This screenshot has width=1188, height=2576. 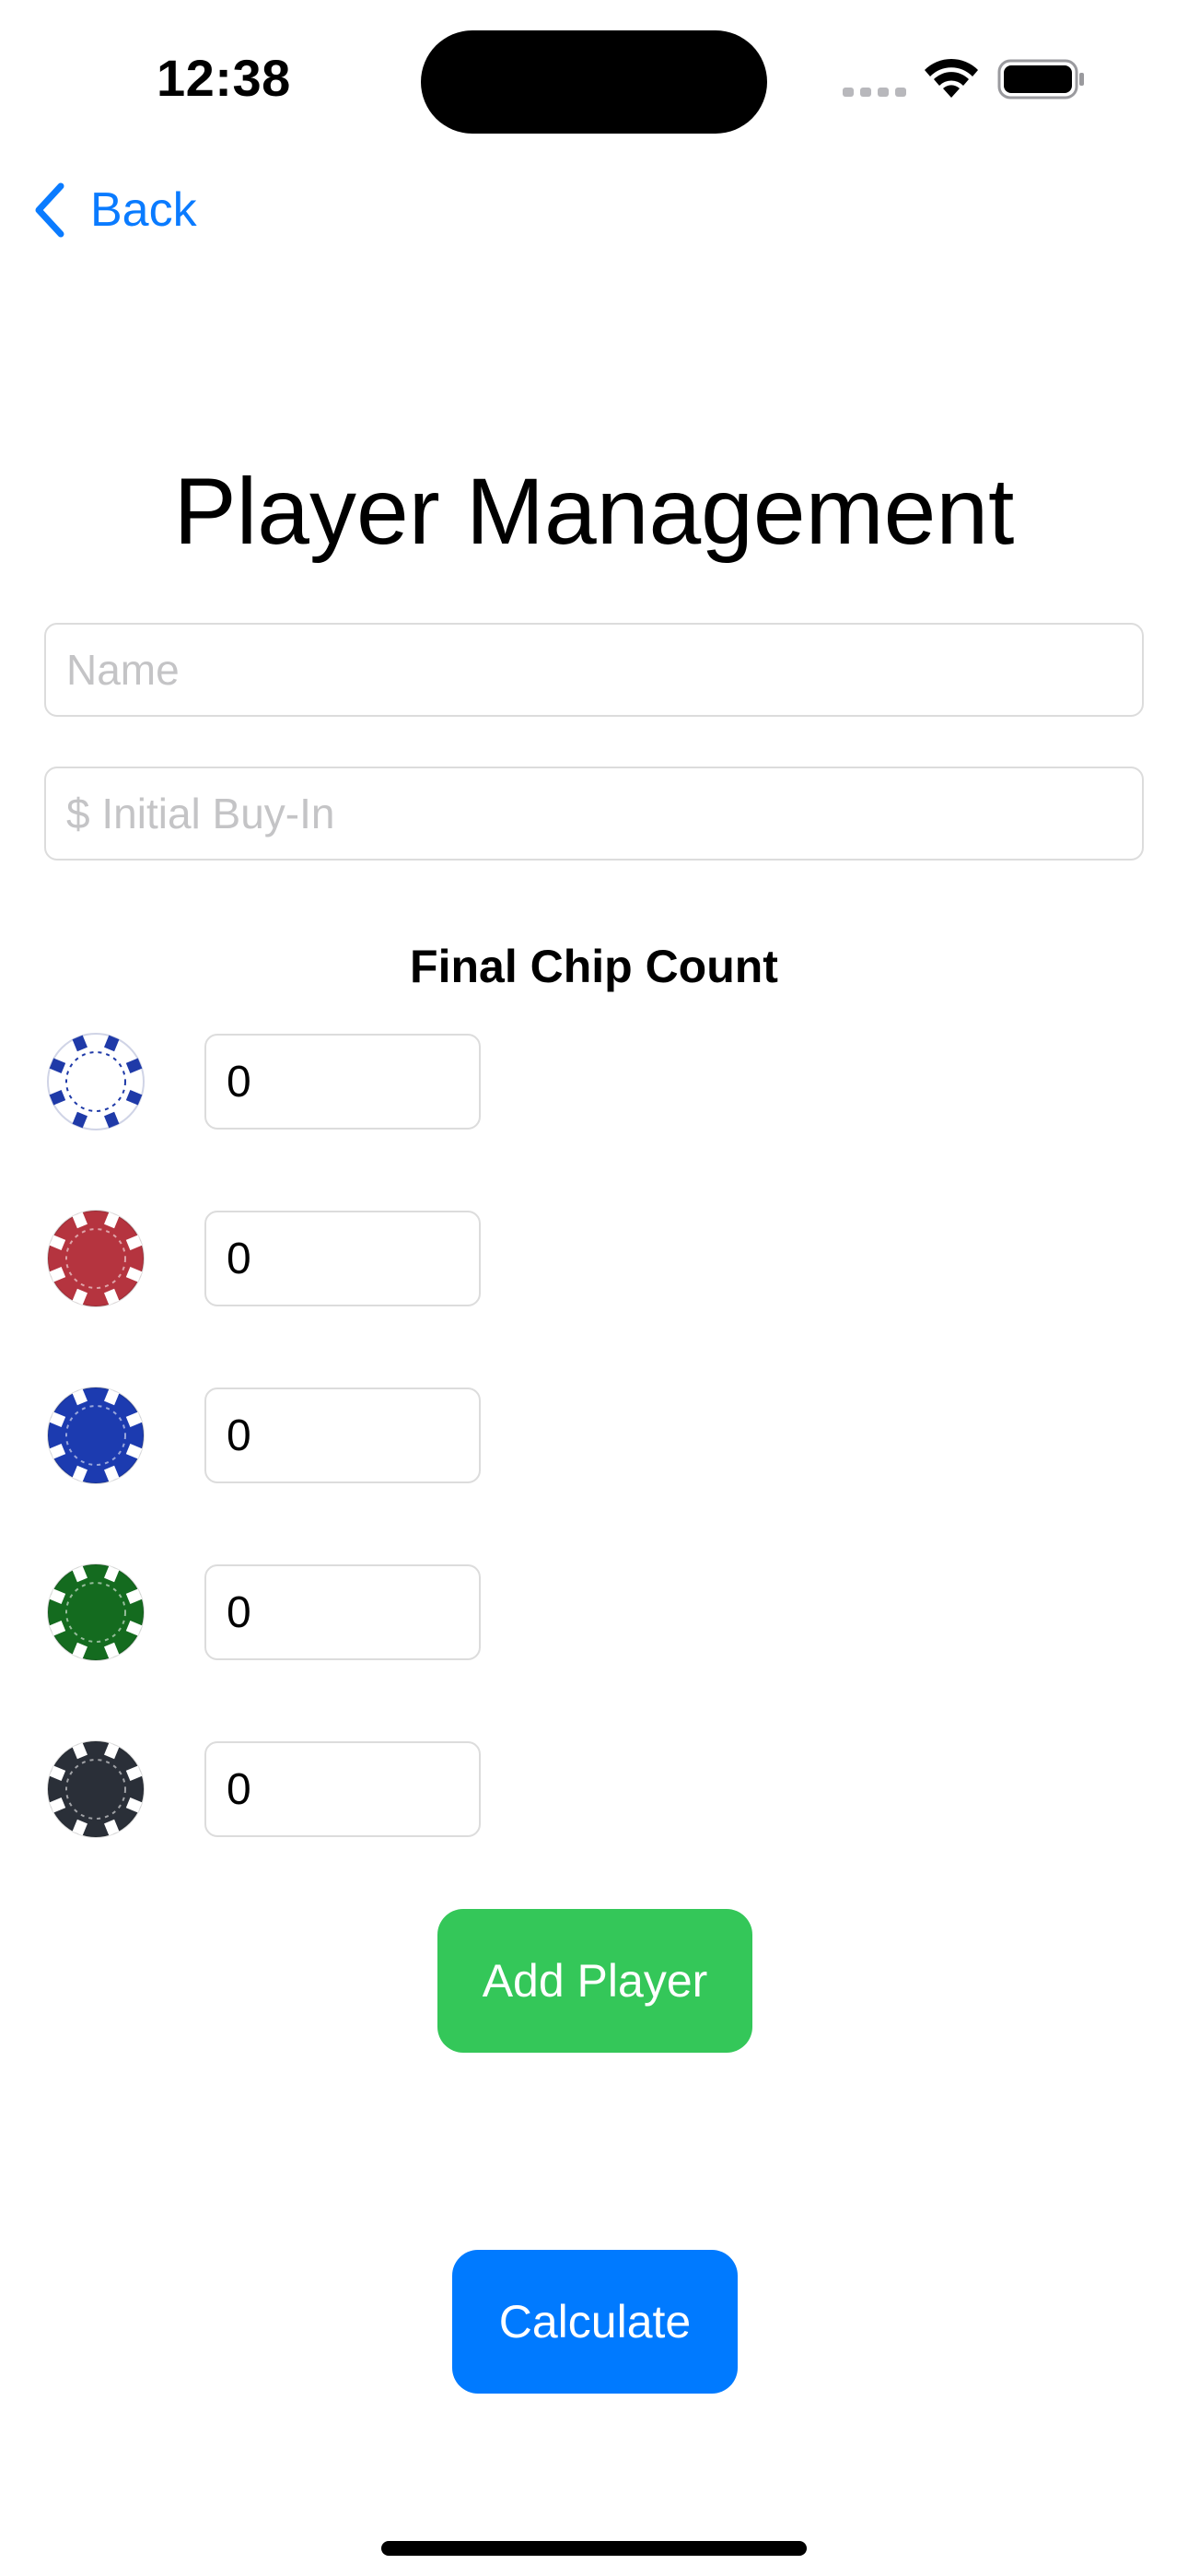 I want to click on chip-row-black, so click(x=274, y=1789).